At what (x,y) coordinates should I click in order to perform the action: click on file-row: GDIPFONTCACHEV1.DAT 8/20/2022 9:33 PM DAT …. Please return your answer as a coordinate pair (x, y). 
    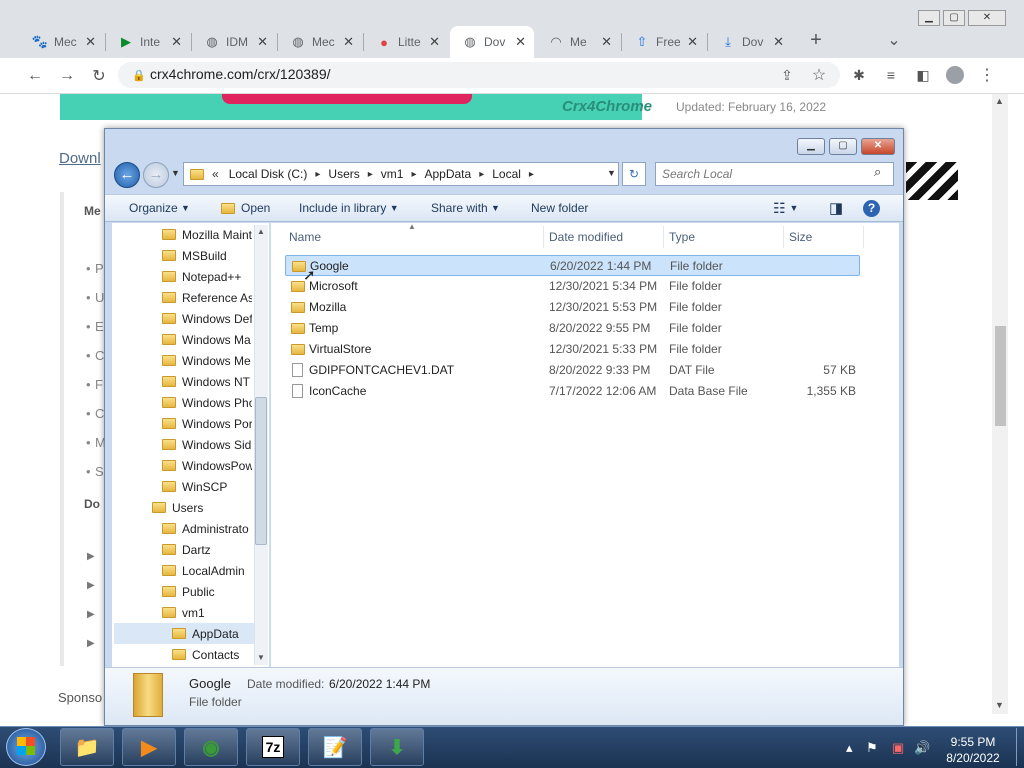
    Looking at the image, I should click on (572, 370).